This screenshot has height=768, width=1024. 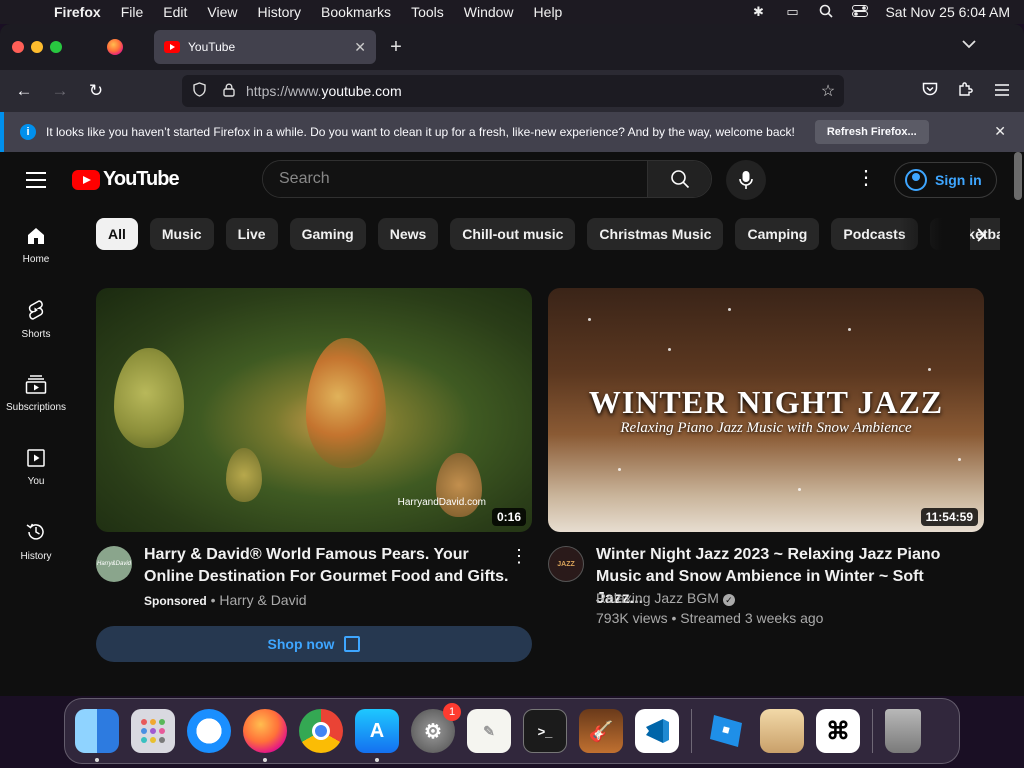 What do you see at coordinates (262, 600) in the screenshot?
I see `channel-name: Harry & David` at bounding box center [262, 600].